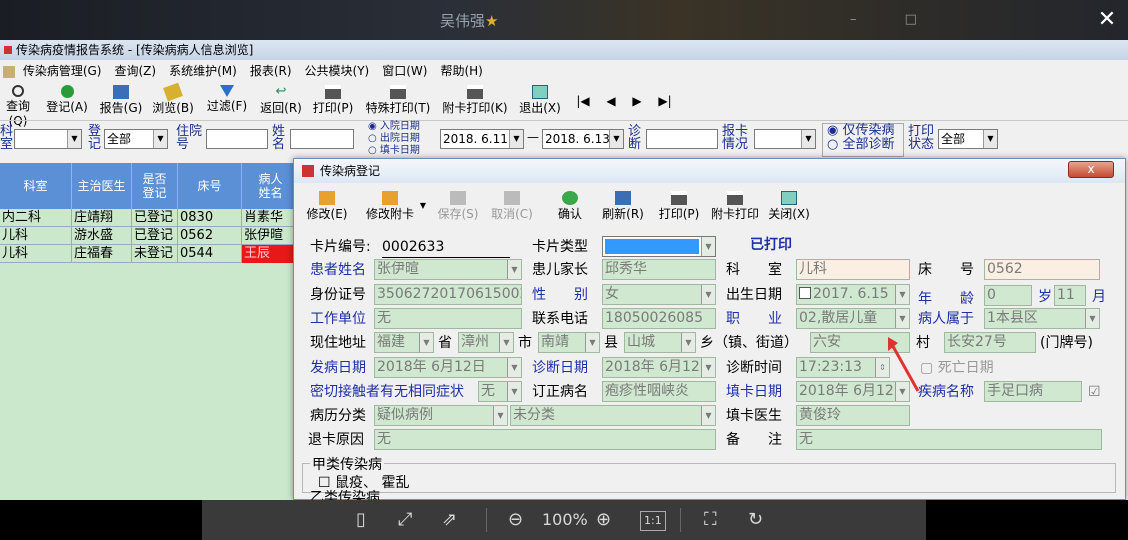 The image size is (1128, 540). I want to click on case-field: 疑似病例 ▼, so click(441, 415).